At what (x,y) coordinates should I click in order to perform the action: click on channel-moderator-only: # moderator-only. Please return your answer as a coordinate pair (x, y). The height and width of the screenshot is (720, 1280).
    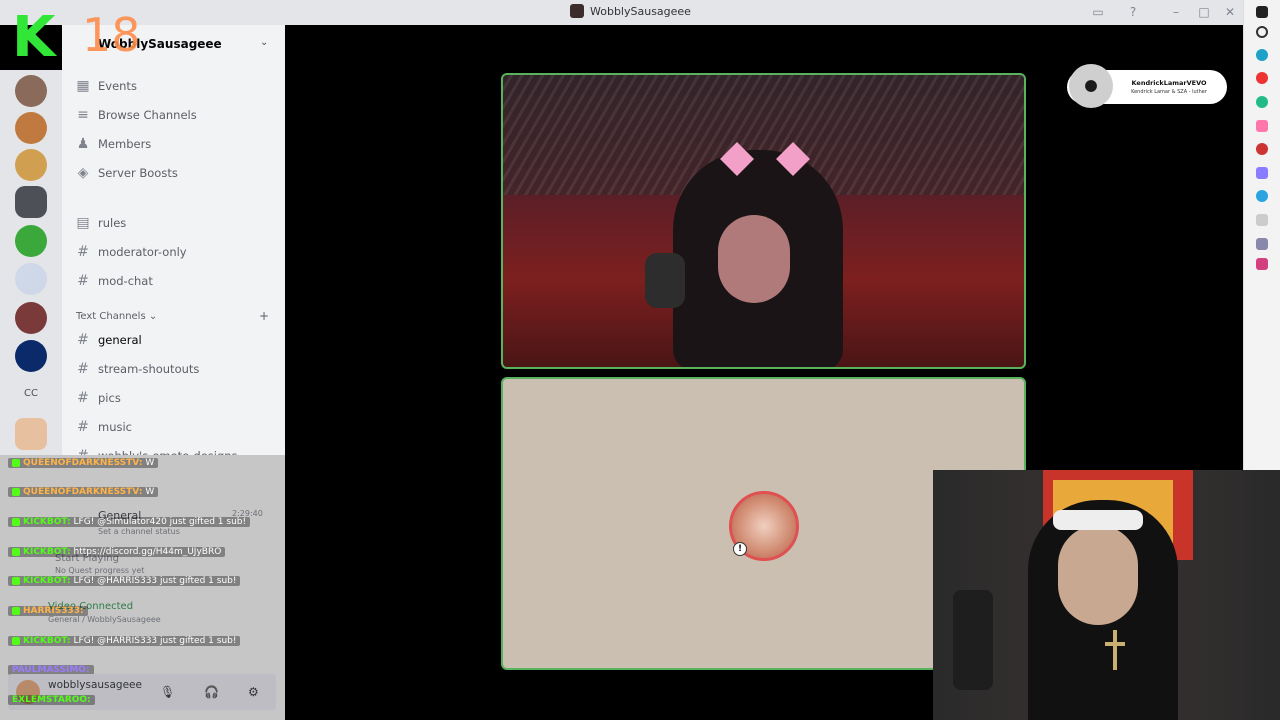
    Looking at the image, I should click on (131, 252).